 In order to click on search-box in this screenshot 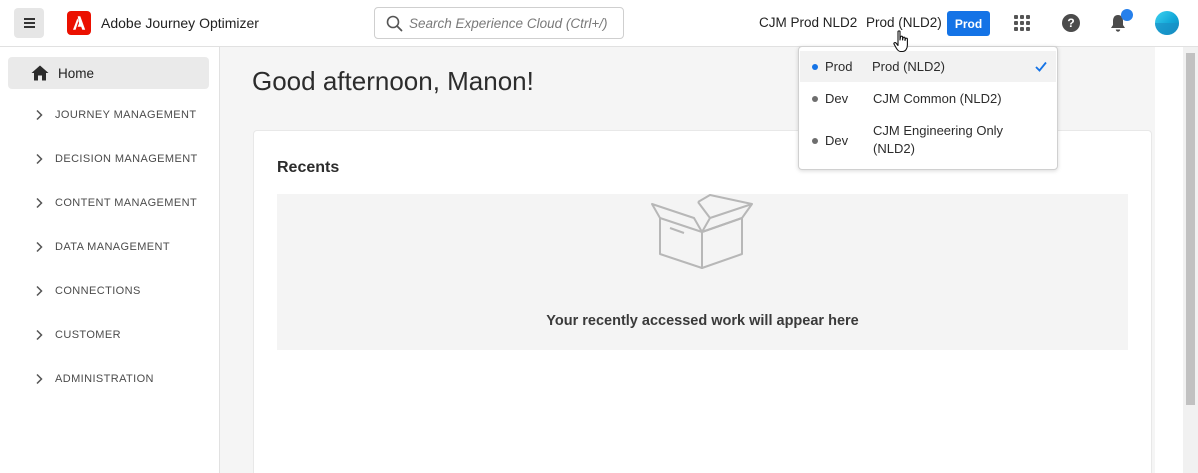, I will do `click(499, 23)`.